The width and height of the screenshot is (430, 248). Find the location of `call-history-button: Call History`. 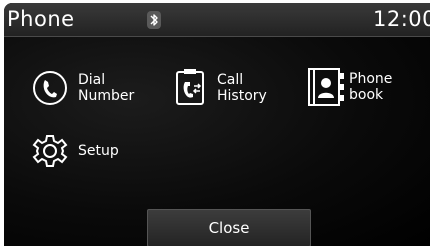

call-history-button: Call History is located at coordinates (225, 88).